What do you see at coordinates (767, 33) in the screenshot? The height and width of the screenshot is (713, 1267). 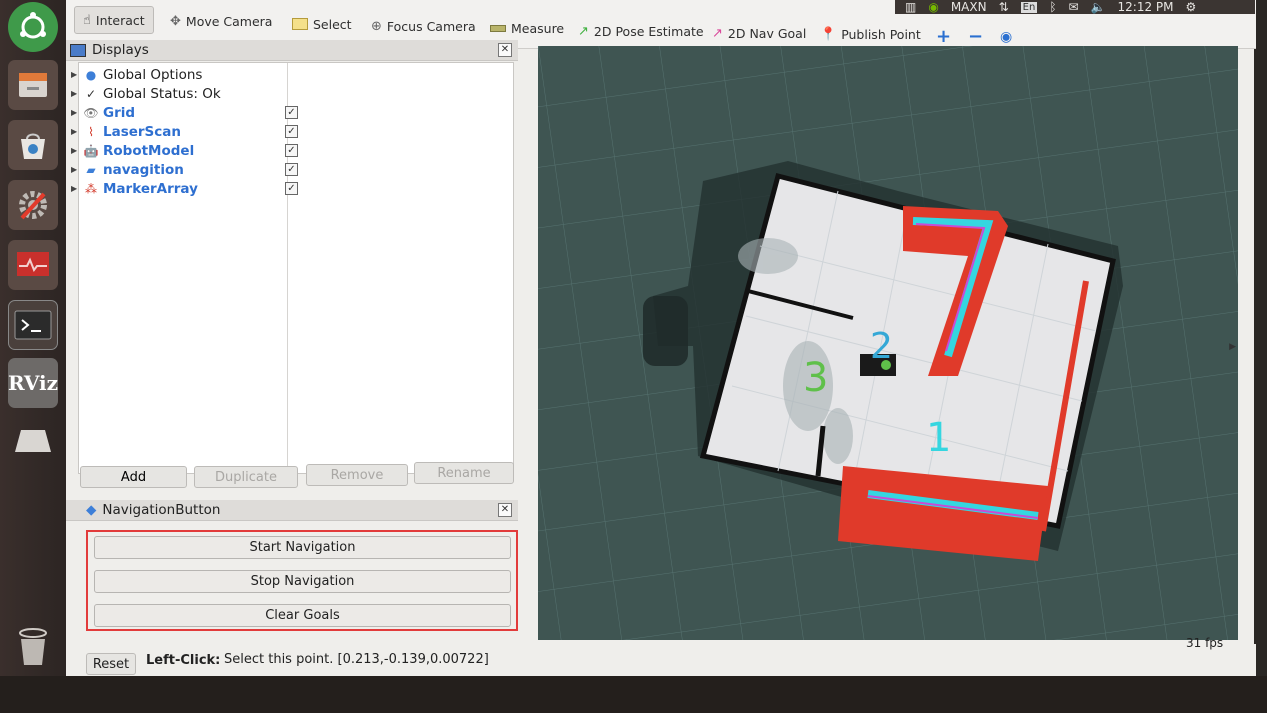 I see `nav-goal-label: 2D Nav Goal` at bounding box center [767, 33].